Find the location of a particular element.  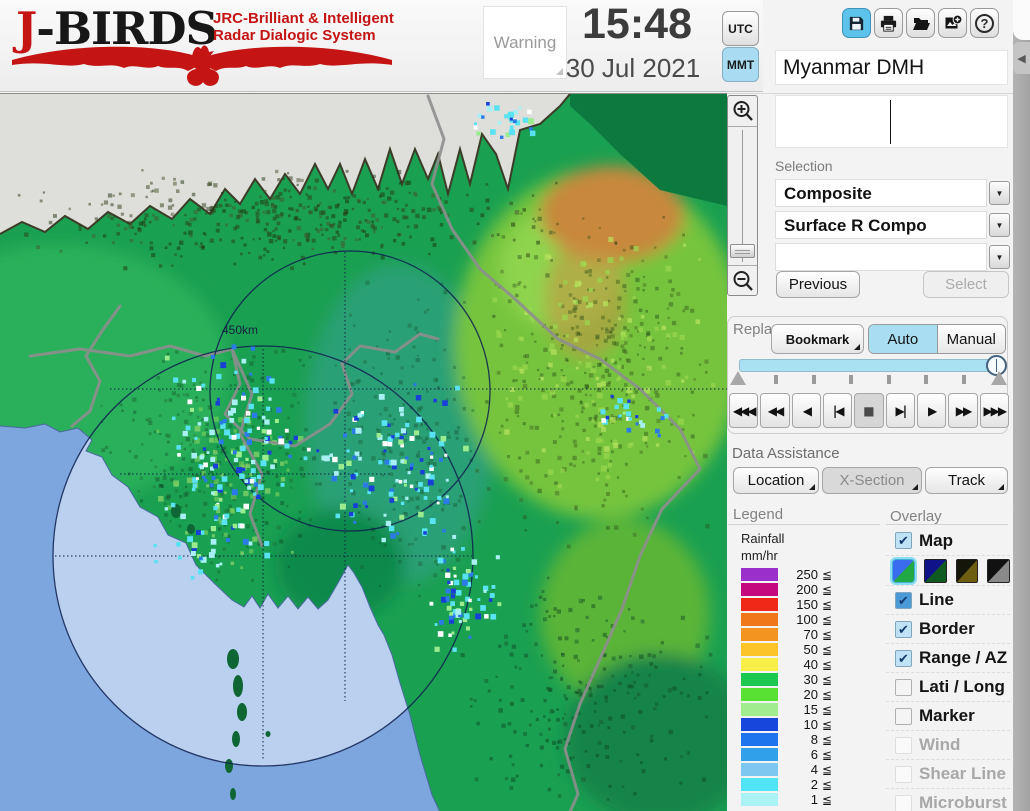

manual-mode-button: Manual is located at coordinates (971, 339).